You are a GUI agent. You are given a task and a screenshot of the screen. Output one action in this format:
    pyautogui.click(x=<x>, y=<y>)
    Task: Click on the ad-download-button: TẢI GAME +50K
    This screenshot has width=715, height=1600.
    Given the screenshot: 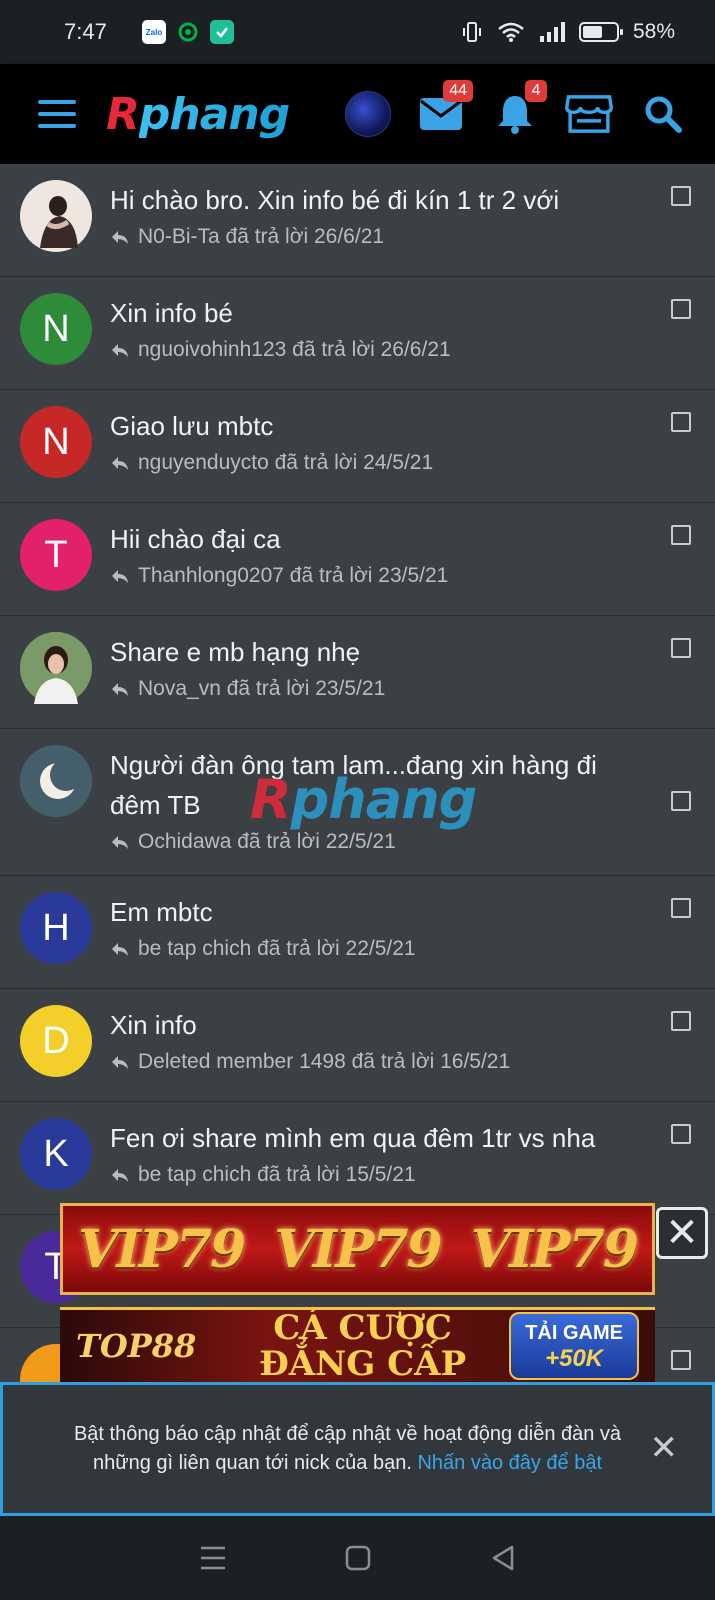 What is the action you would take?
    pyautogui.click(x=574, y=1346)
    